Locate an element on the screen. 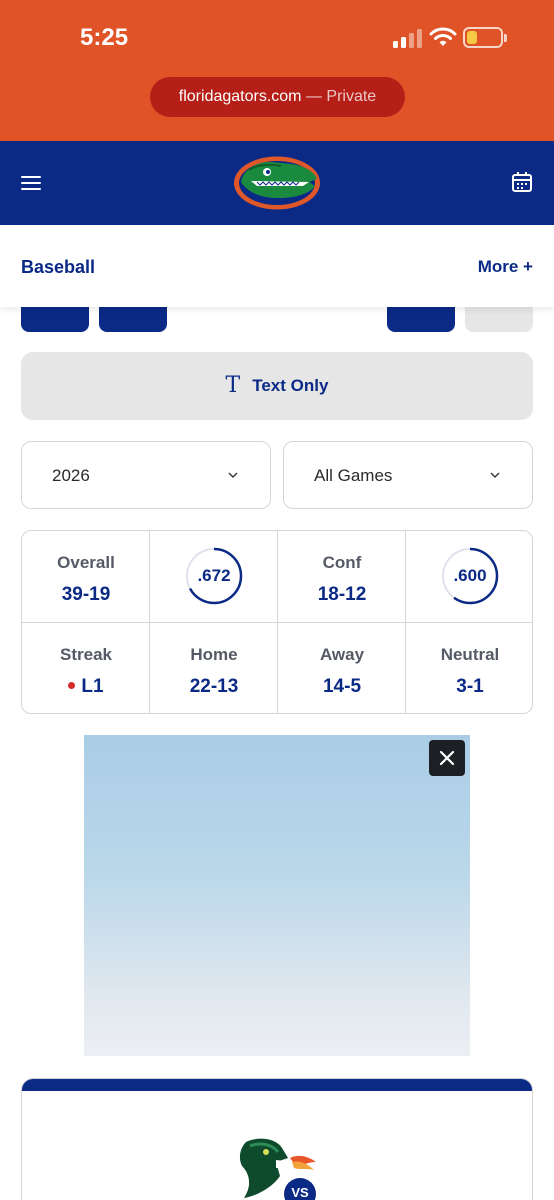  games-select: All Games is located at coordinates (408, 475).